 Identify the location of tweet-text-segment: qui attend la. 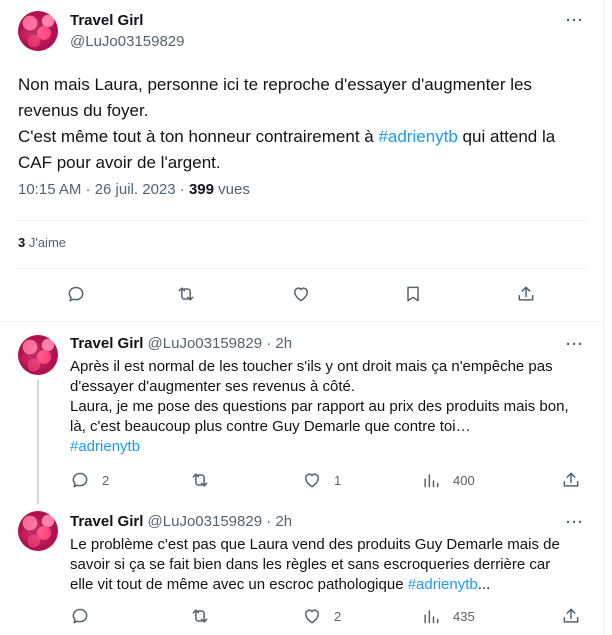
(506, 136).